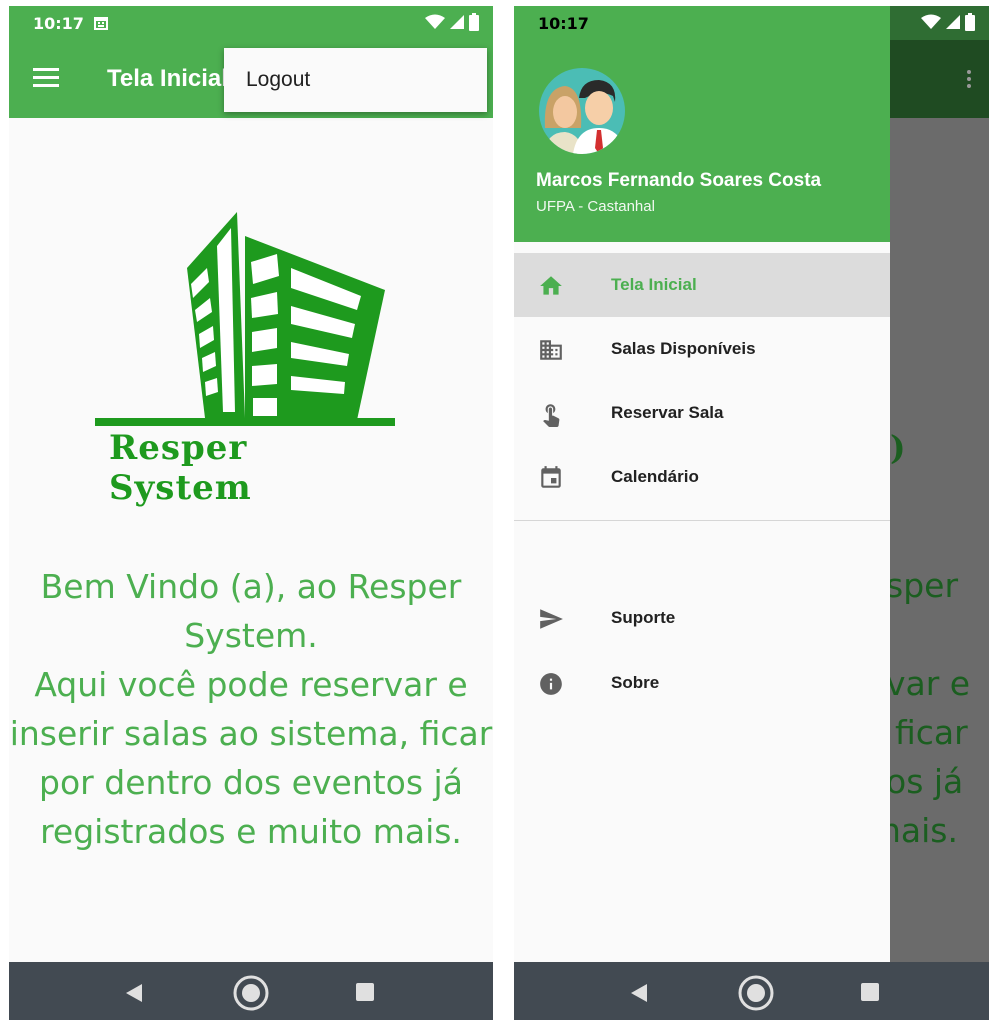 The image size is (989, 1020). Describe the element at coordinates (251, 684) in the screenshot. I see `welcome-line: Aqui você pode reservar e` at that location.